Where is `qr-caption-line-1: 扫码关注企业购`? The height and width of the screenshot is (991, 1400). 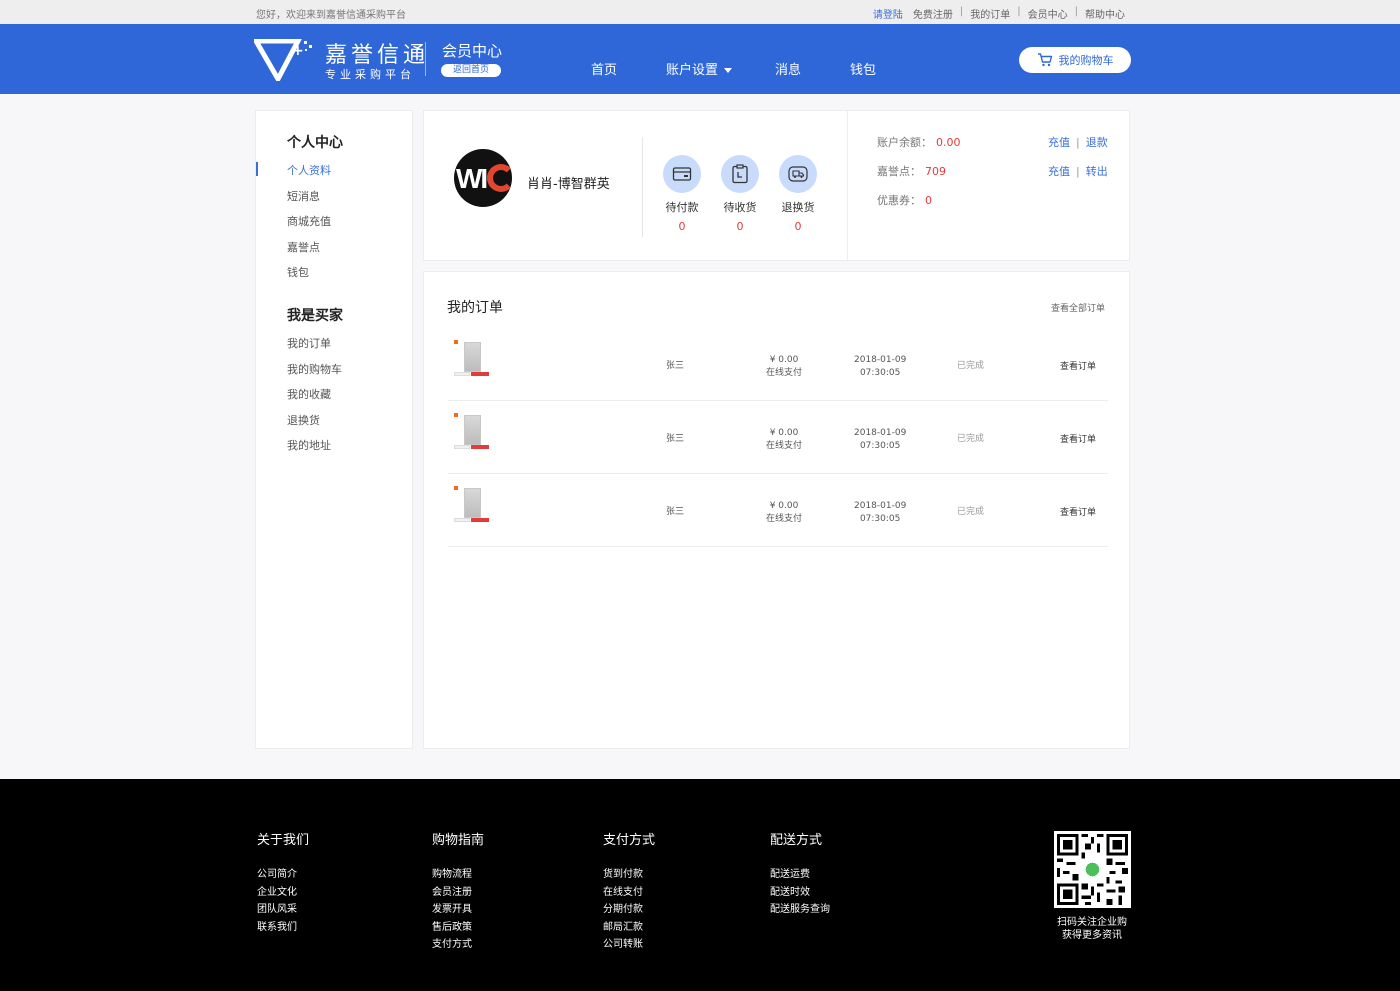
qr-caption-line-1: 扫码关注企业购 is located at coordinates (1092, 922).